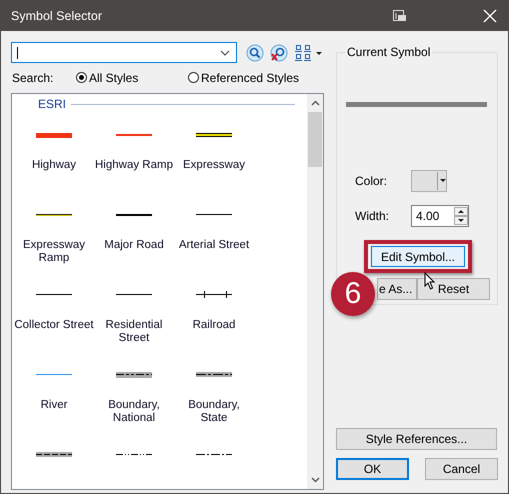 This screenshot has width=509, height=494. What do you see at coordinates (255, 53) in the screenshot?
I see `search-icon` at bounding box center [255, 53].